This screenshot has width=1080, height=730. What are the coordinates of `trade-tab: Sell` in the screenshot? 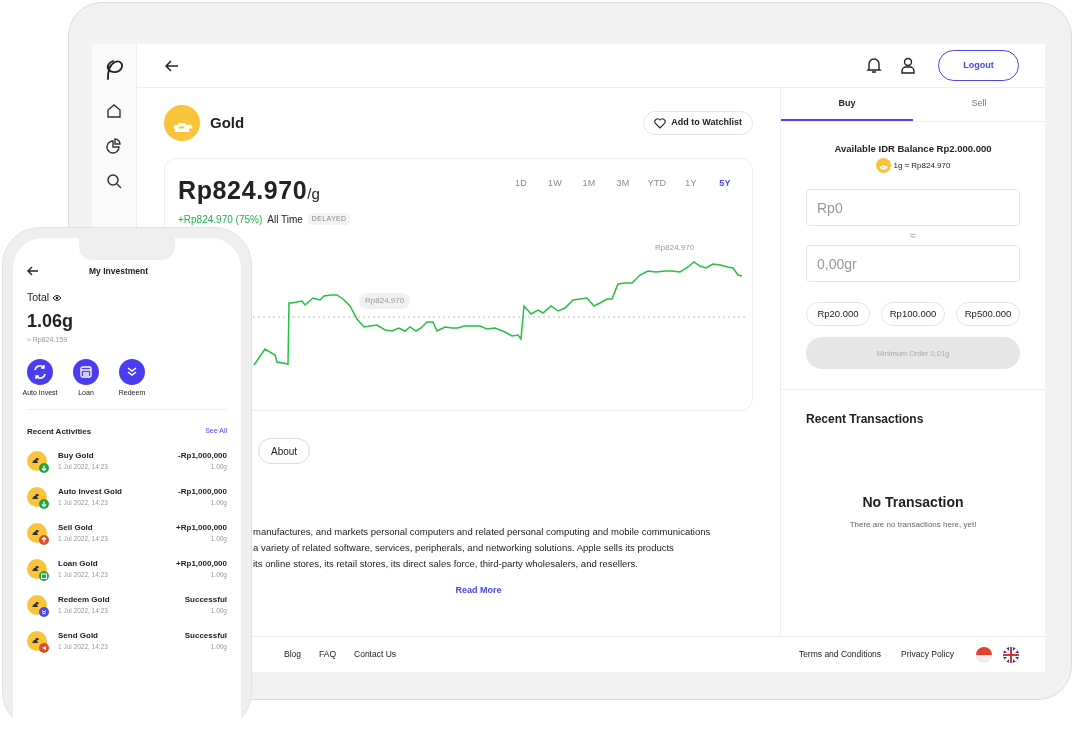 It's located at (979, 104).